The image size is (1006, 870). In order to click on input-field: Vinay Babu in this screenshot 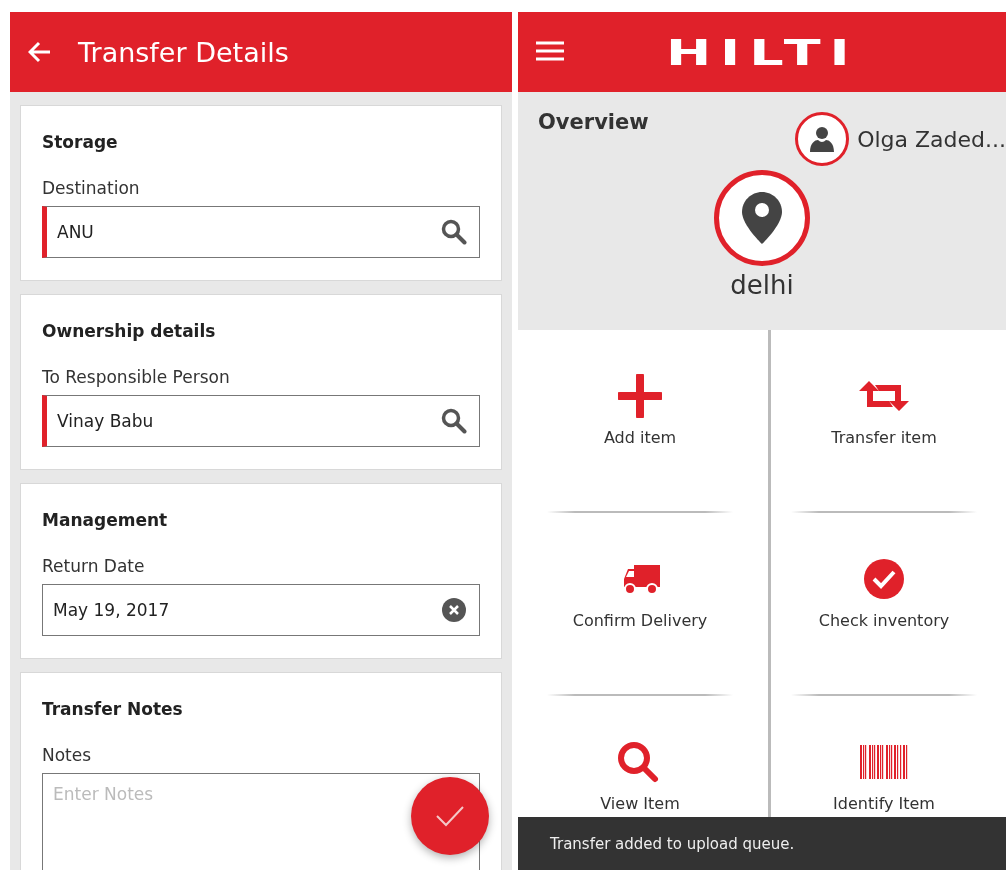, I will do `click(261, 421)`.